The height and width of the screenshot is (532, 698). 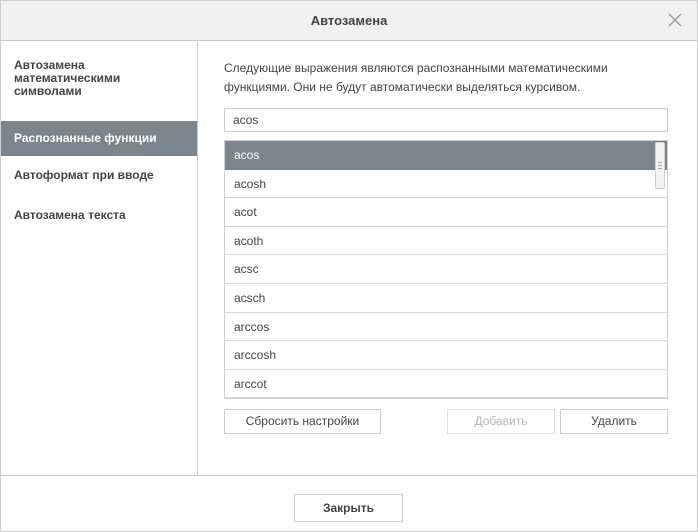 I want to click on list-item: acsch, so click(x=446, y=298).